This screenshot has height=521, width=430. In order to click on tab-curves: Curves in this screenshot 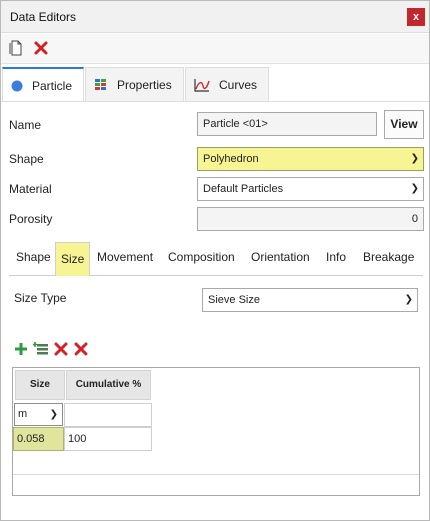, I will do `click(227, 84)`.